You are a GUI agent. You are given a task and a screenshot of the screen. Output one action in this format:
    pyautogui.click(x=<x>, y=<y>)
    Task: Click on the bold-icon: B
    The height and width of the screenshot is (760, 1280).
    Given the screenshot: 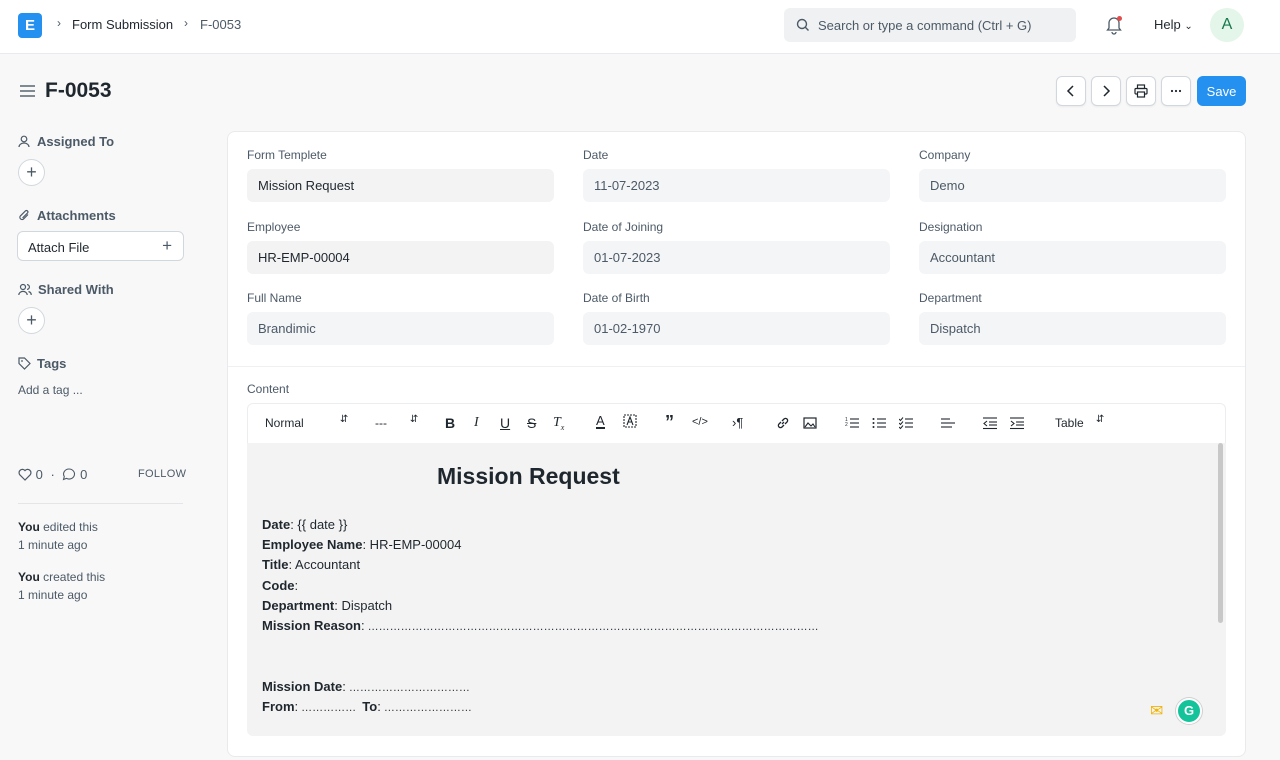 What is the action you would take?
    pyautogui.click(x=450, y=423)
    